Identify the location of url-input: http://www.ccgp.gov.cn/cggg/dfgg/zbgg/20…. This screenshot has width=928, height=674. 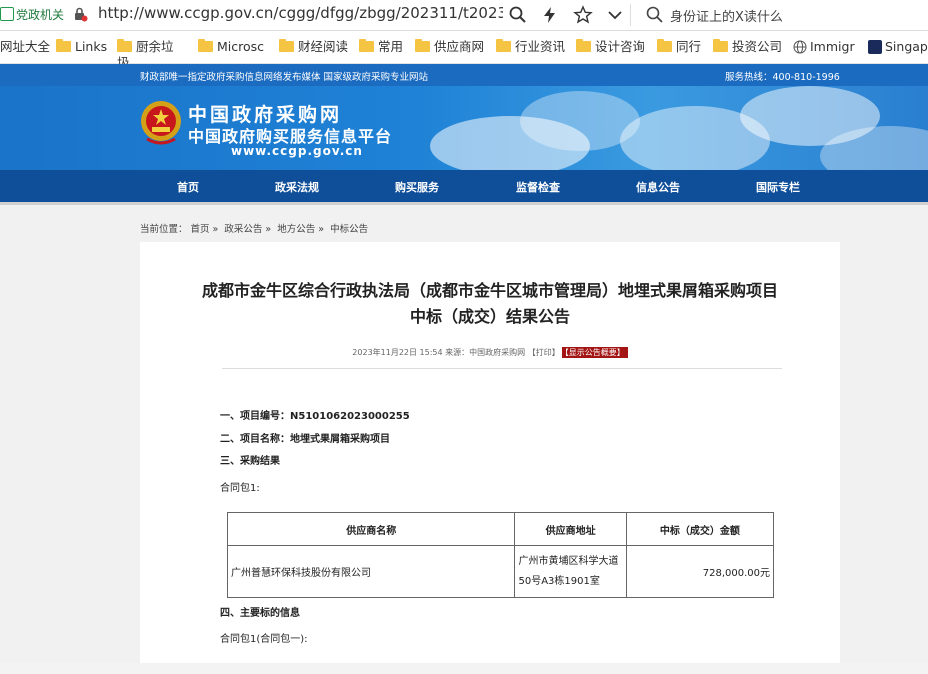
(300, 13).